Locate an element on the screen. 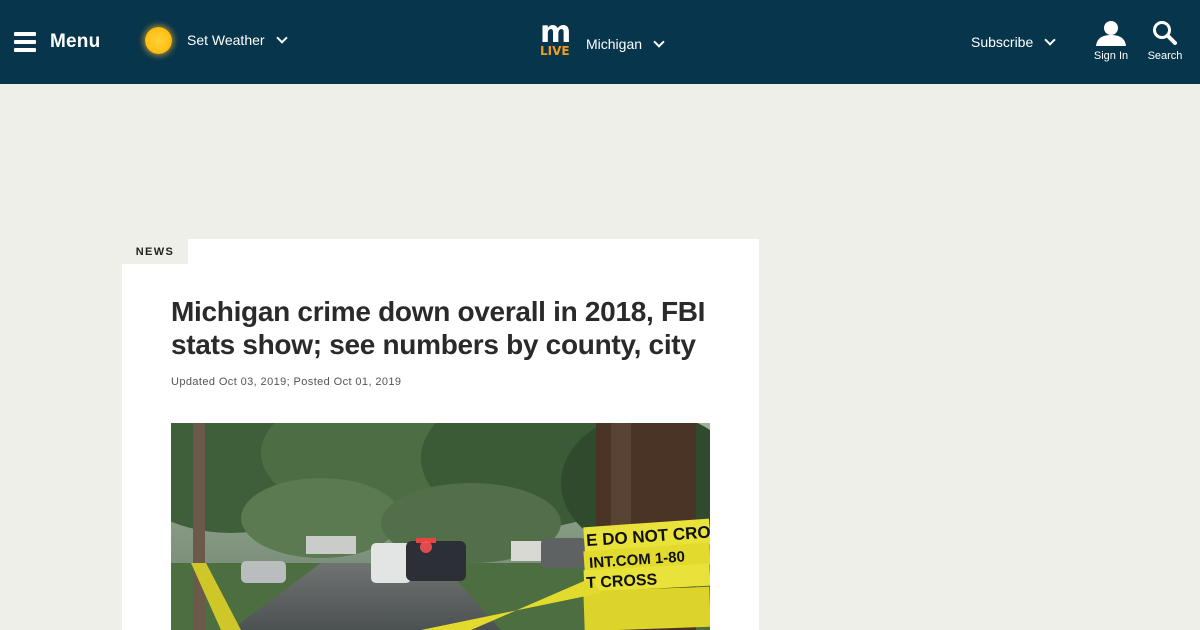 The width and height of the screenshot is (1200, 630). set-weather-button: Set Weather is located at coordinates (216, 40).